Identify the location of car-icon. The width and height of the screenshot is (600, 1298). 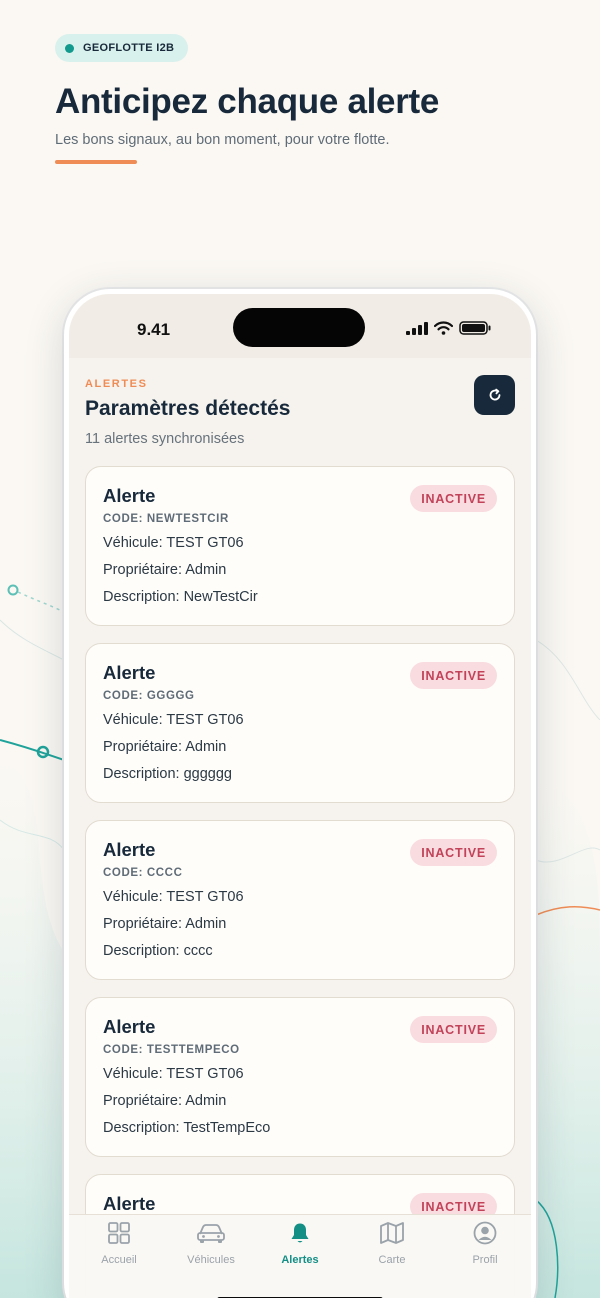
(211, 1233).